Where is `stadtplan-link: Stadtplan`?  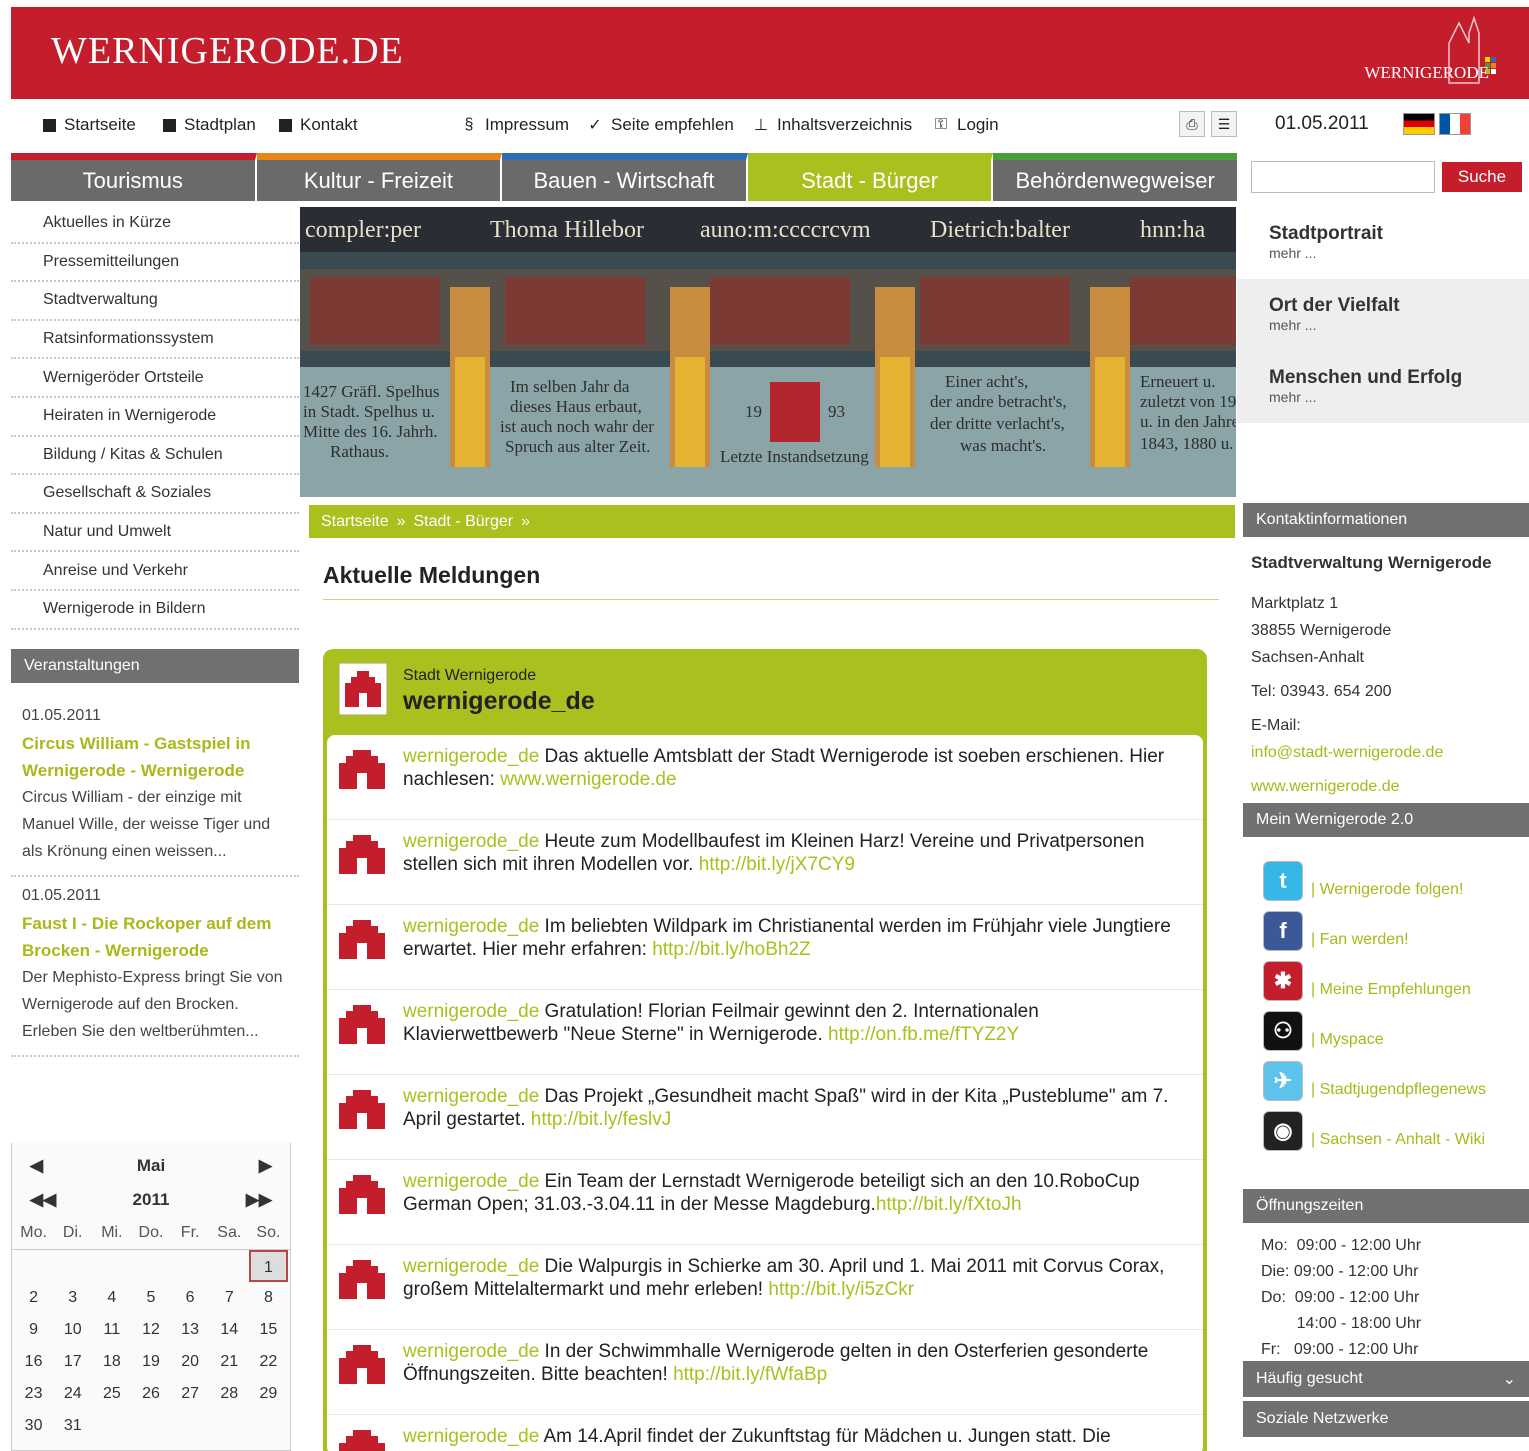 stadtplan-link: Stadtplan is located at coordinates (209, 125).